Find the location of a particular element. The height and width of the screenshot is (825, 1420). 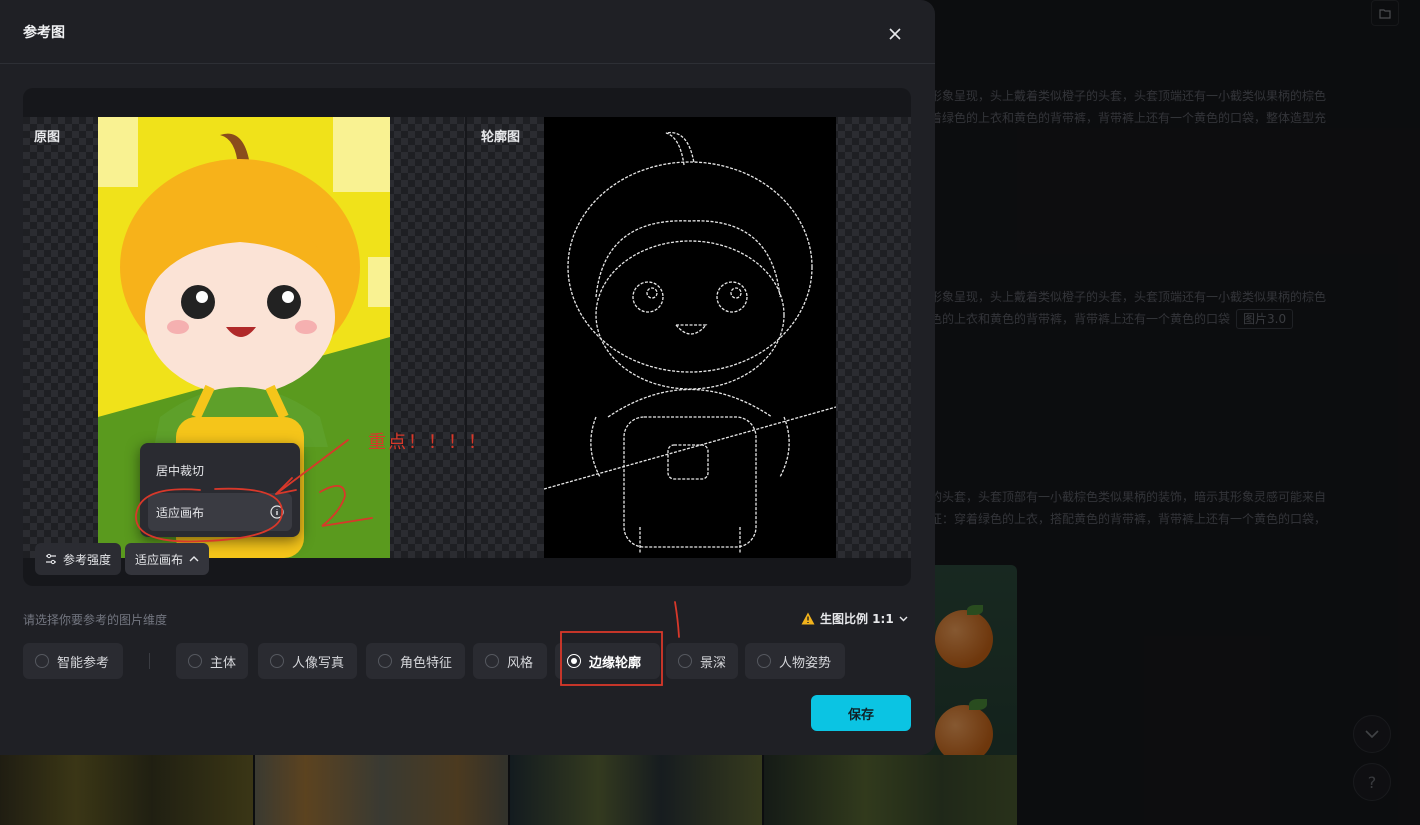

edge-label: 轮廓图 is located at coordinates (501, 137).